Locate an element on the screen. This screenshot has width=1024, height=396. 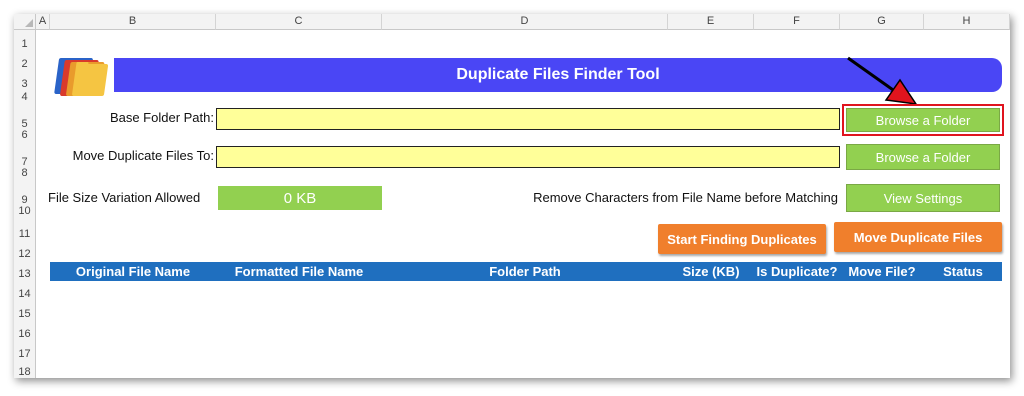
row-header-3: 3 is located at coordinates (25, 80).